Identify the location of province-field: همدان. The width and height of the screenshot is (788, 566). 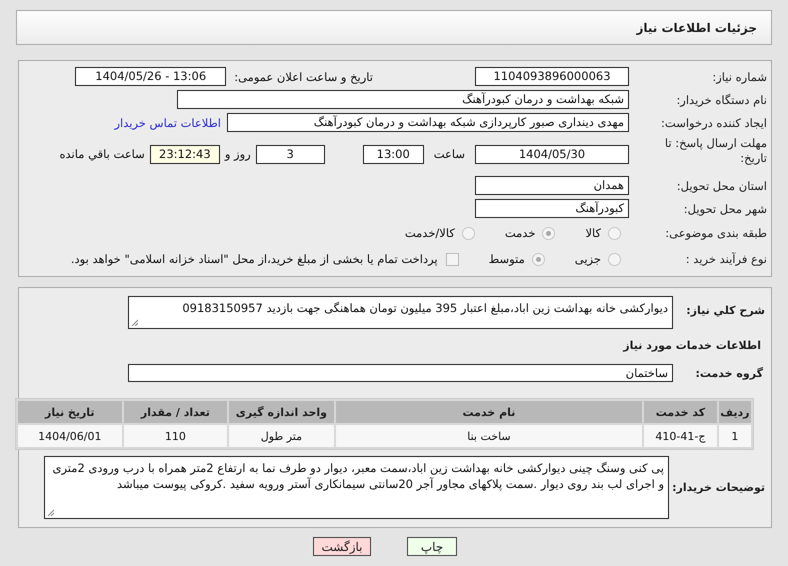
(552, 185).